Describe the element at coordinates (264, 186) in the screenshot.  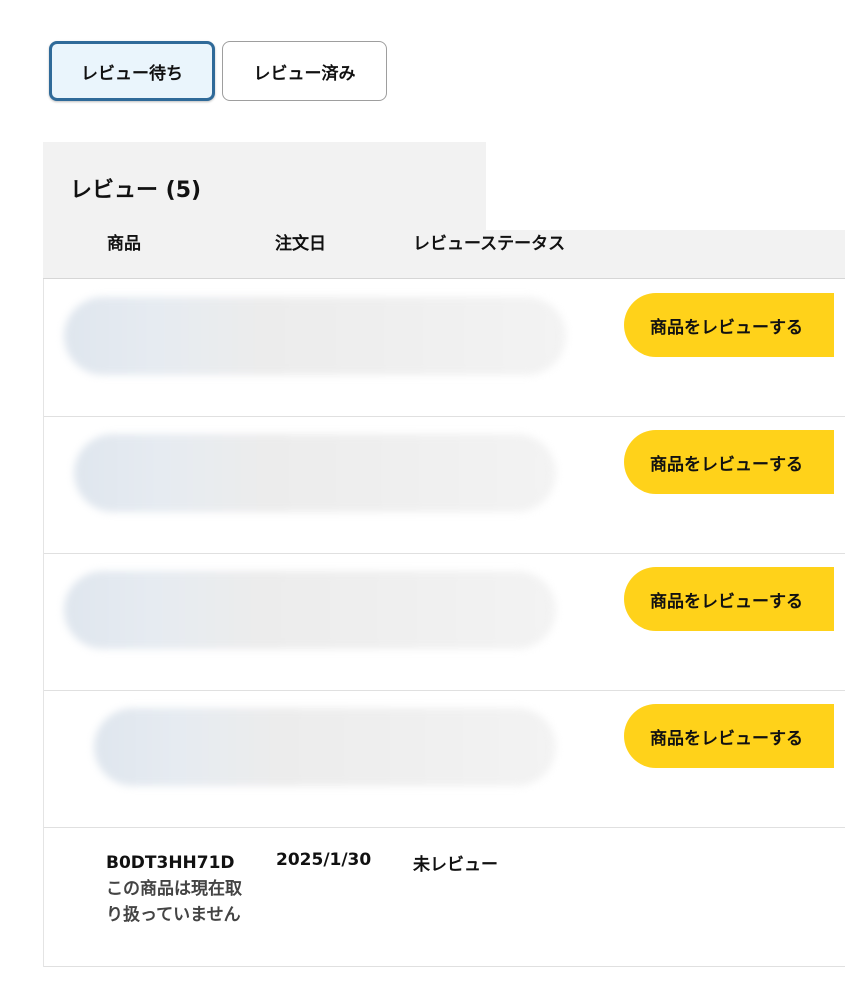
I see `review-section-header: レビュー (5)` at that location.